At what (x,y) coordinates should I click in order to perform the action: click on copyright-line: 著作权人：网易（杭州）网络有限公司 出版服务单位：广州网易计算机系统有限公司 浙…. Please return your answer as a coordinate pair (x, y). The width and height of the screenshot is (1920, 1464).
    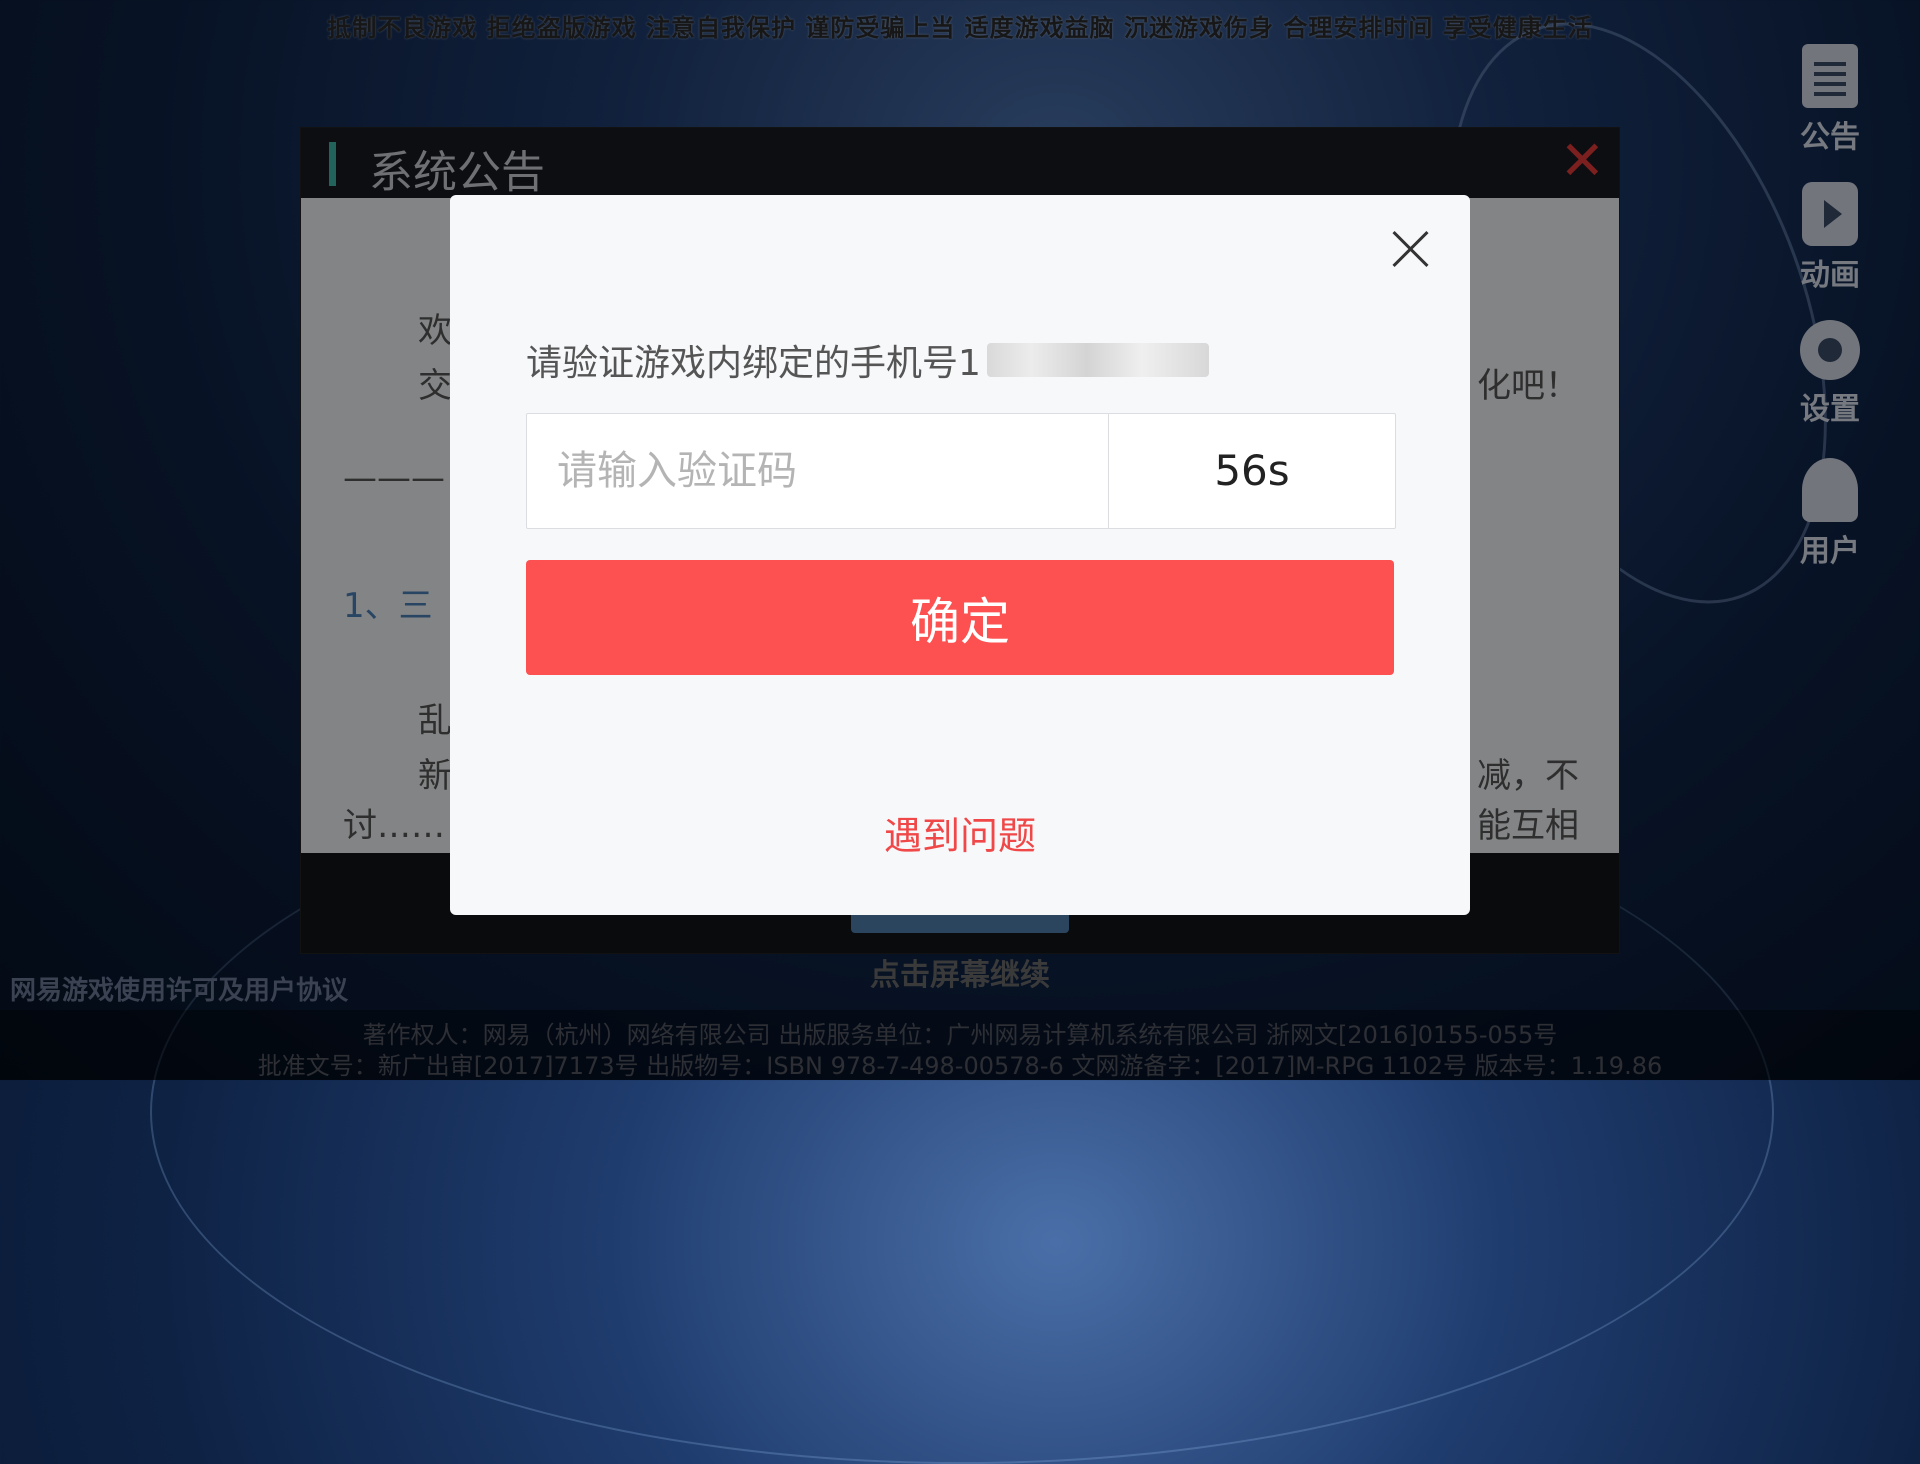
    Looking at the image, I should click on (960, 1035).